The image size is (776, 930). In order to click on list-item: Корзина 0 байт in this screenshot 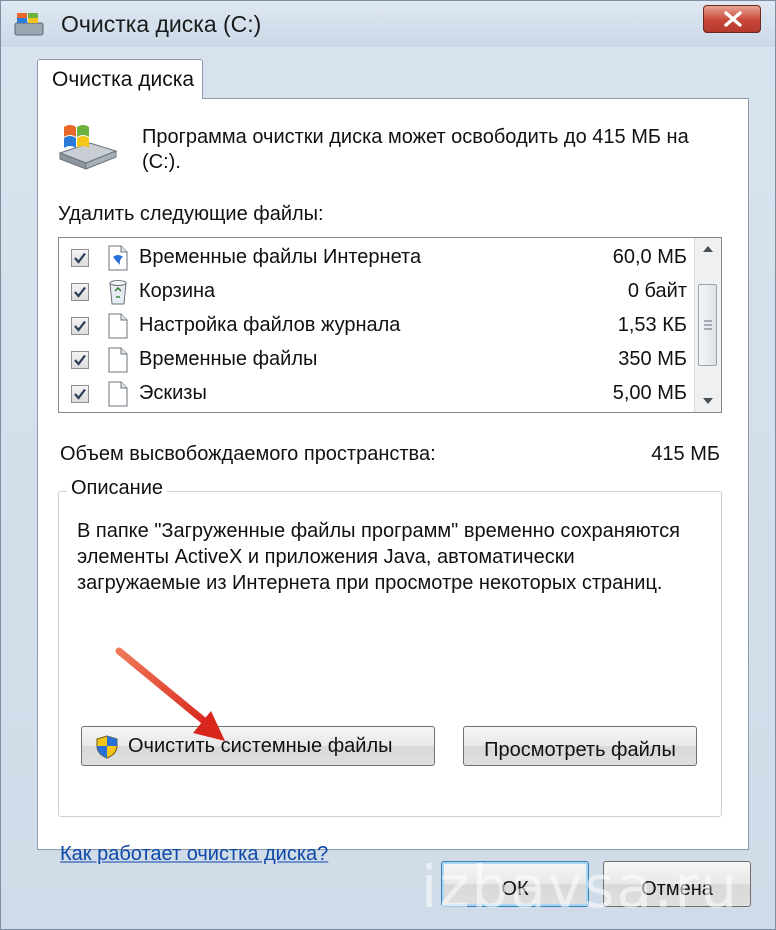, I will do `click(377, 293)`.